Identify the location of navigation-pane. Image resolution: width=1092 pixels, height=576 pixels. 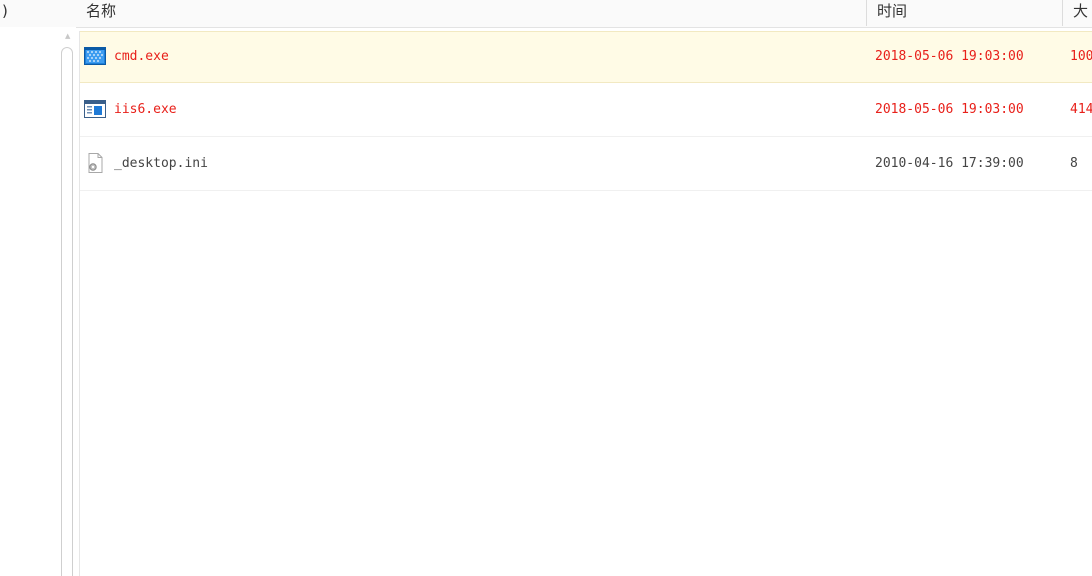
(30, 301).